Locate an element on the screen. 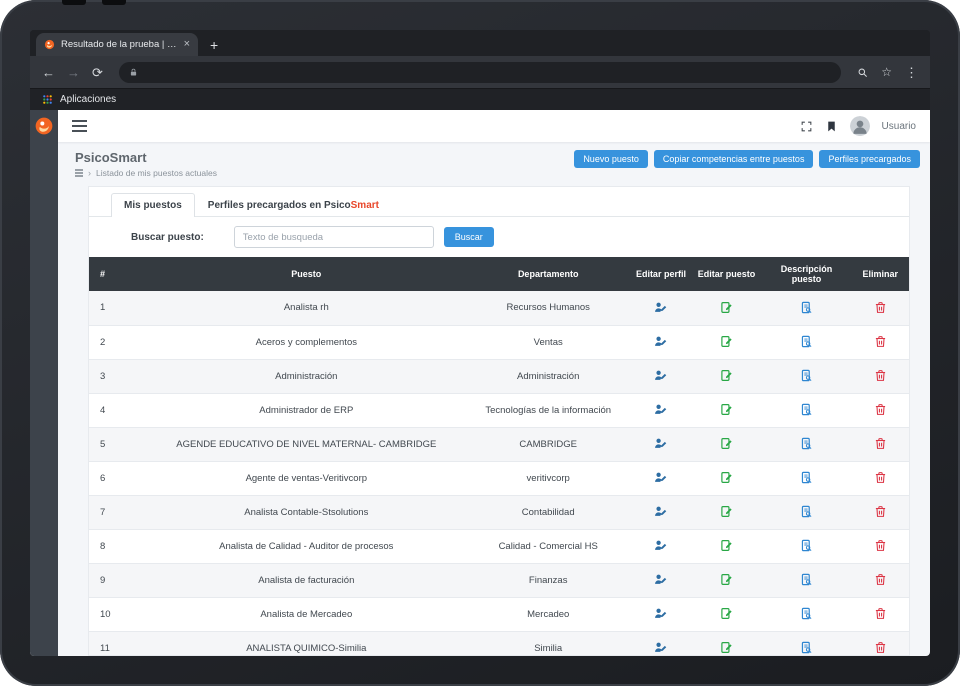 This screenshot has width=960, height=686. toolbar-right: ☆ ⋮ is located at coordinates (887, 72).